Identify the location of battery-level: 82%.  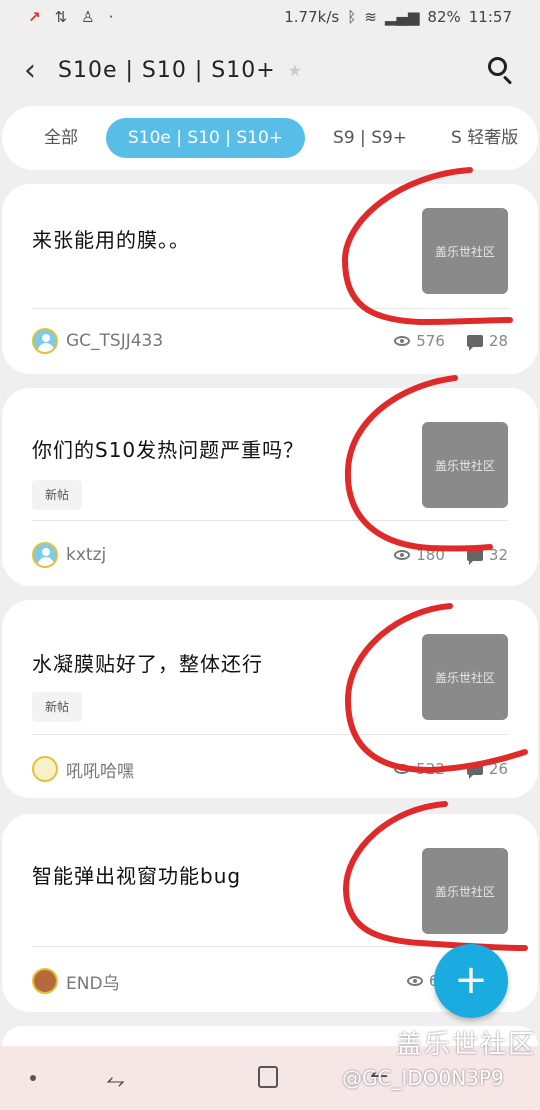
(444, 17).